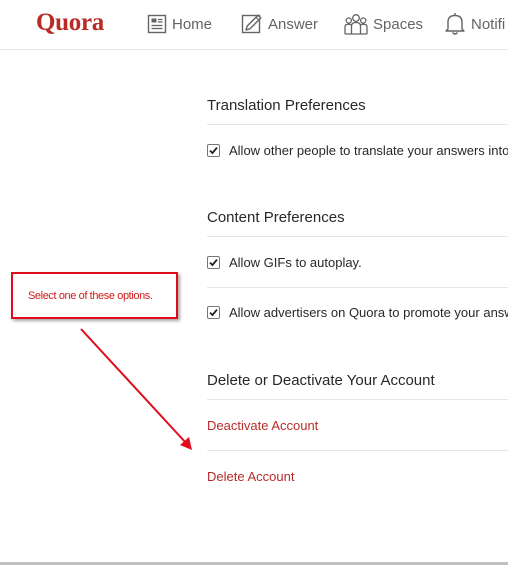 The height and width of the screenshot is (586, 508). What do you see at coordinates (254, 574) in the screenshot?
I see `page-bottom-border` at bounding box center [254, 574].